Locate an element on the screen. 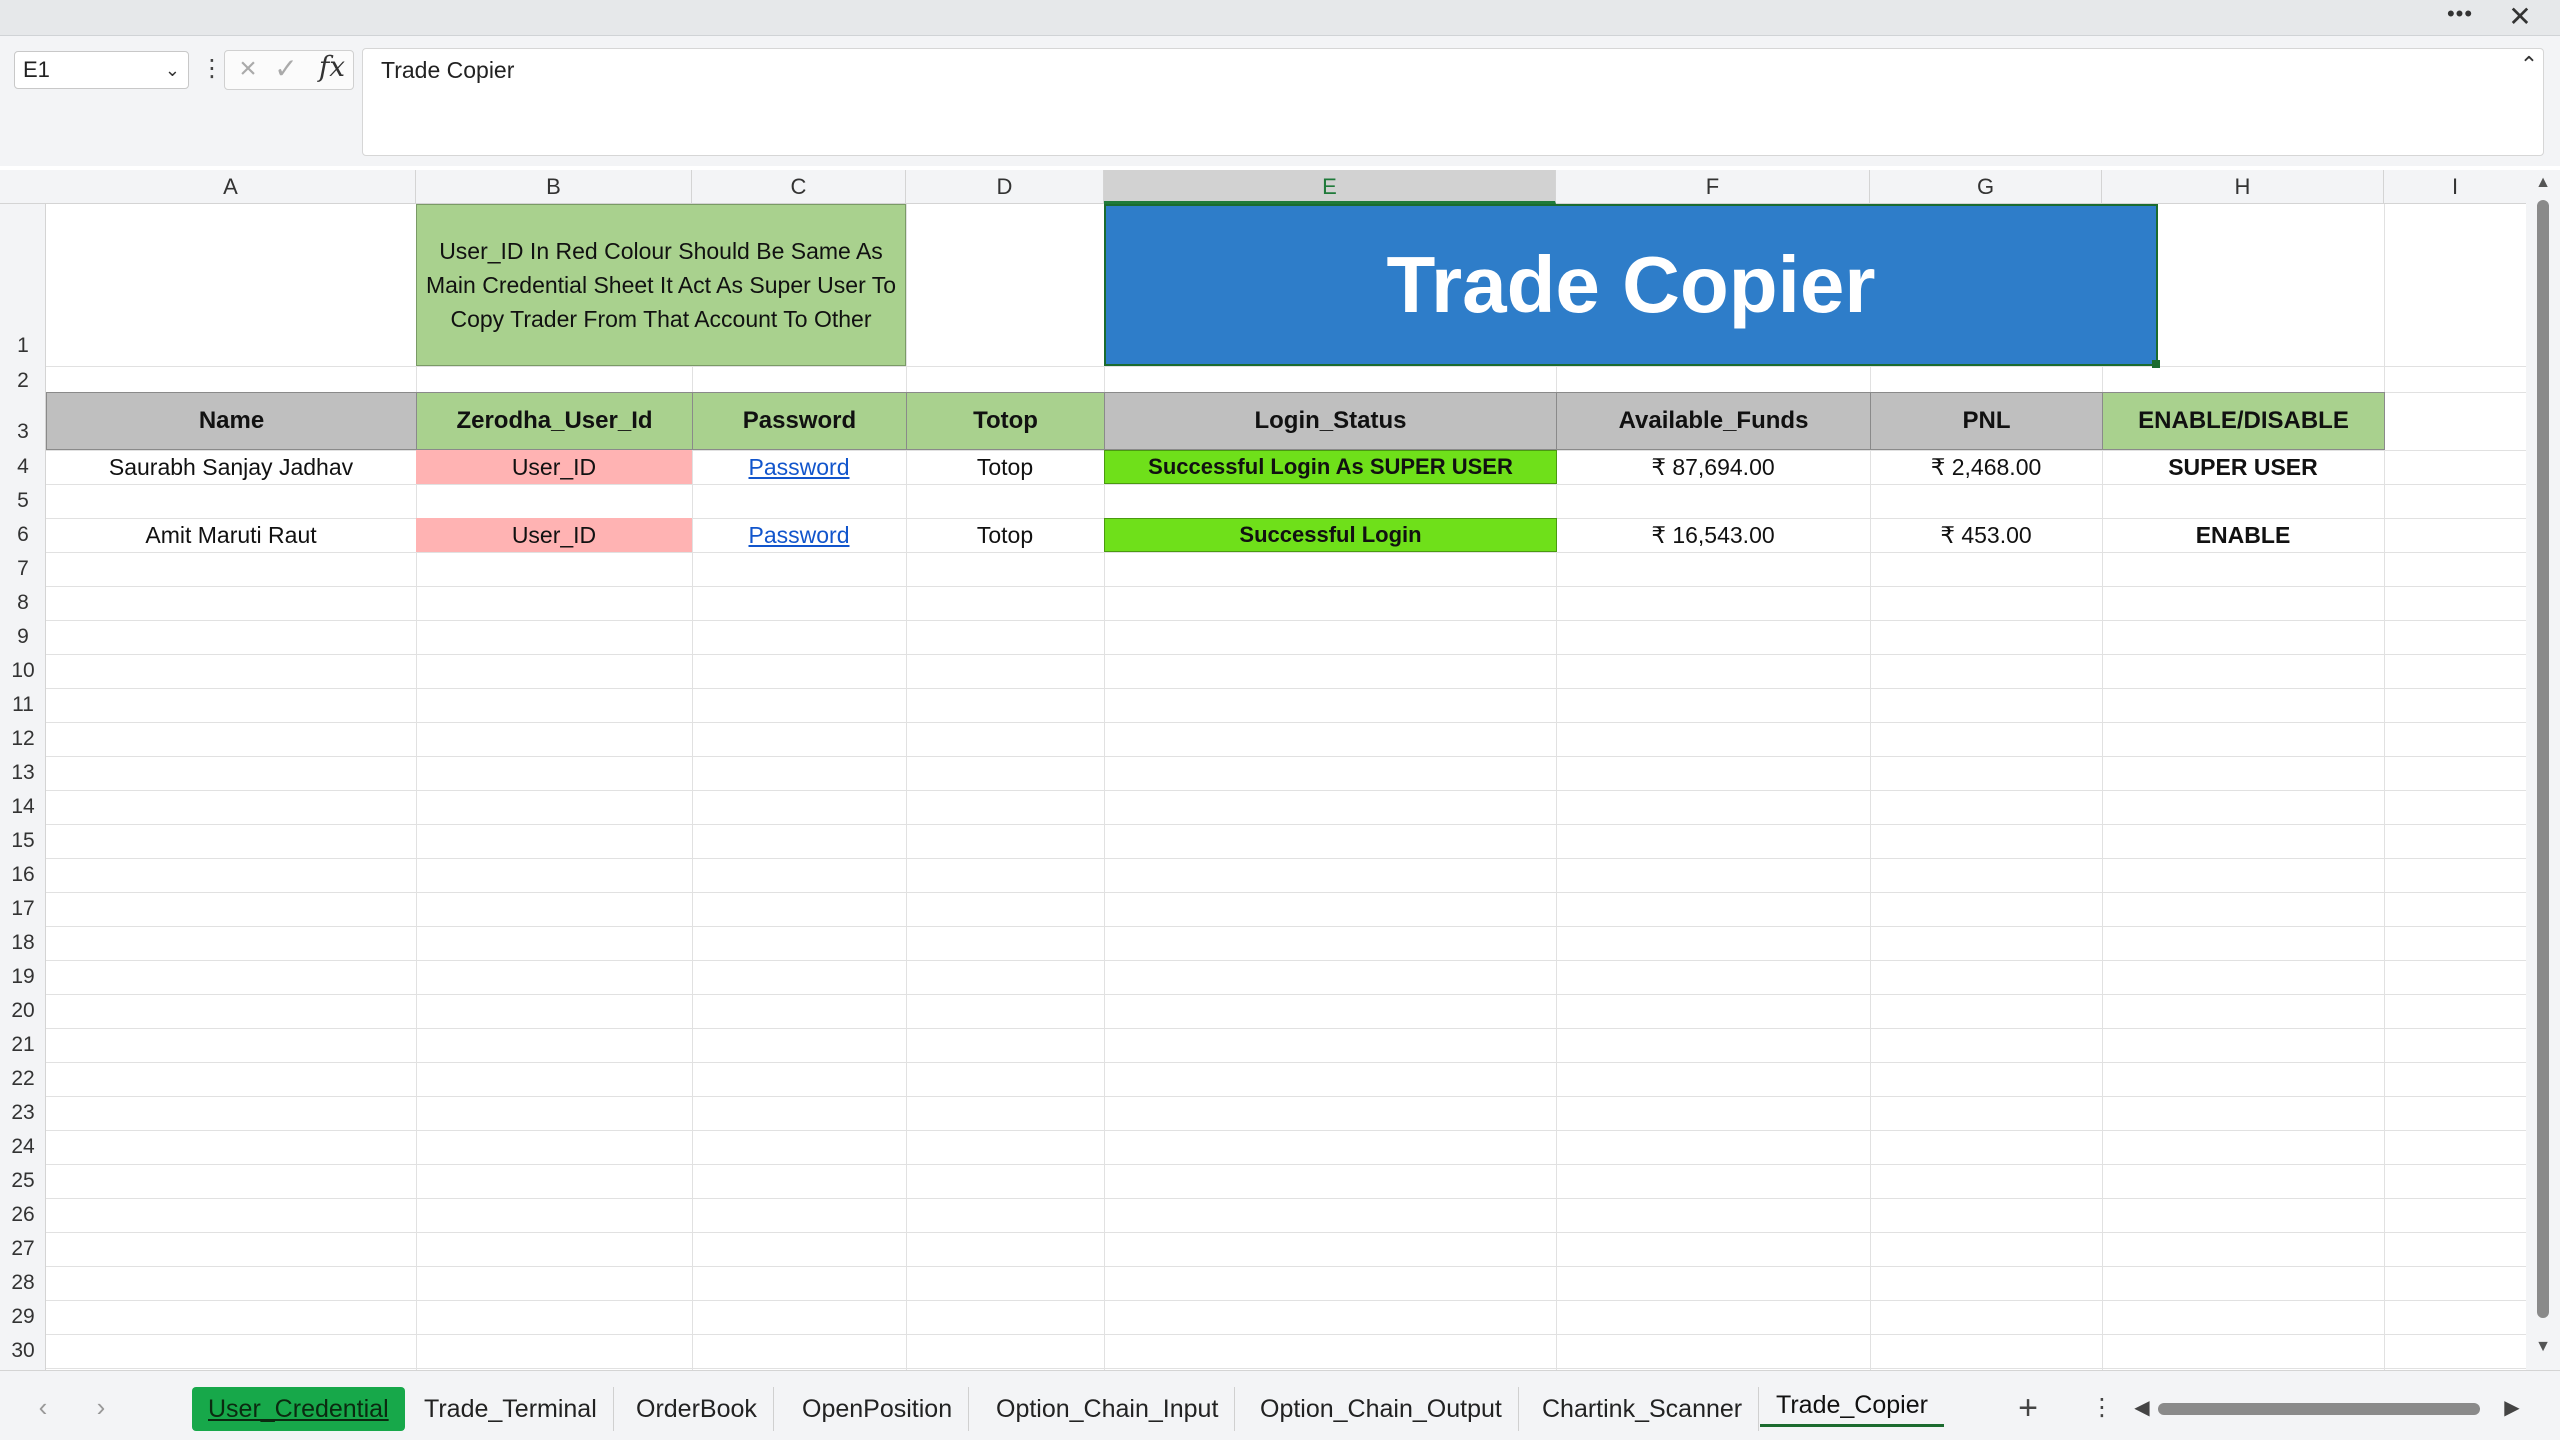 The height and width of the screenshot is (1440, 2560). cancel-icon: × is located at coordinates (248, 70).